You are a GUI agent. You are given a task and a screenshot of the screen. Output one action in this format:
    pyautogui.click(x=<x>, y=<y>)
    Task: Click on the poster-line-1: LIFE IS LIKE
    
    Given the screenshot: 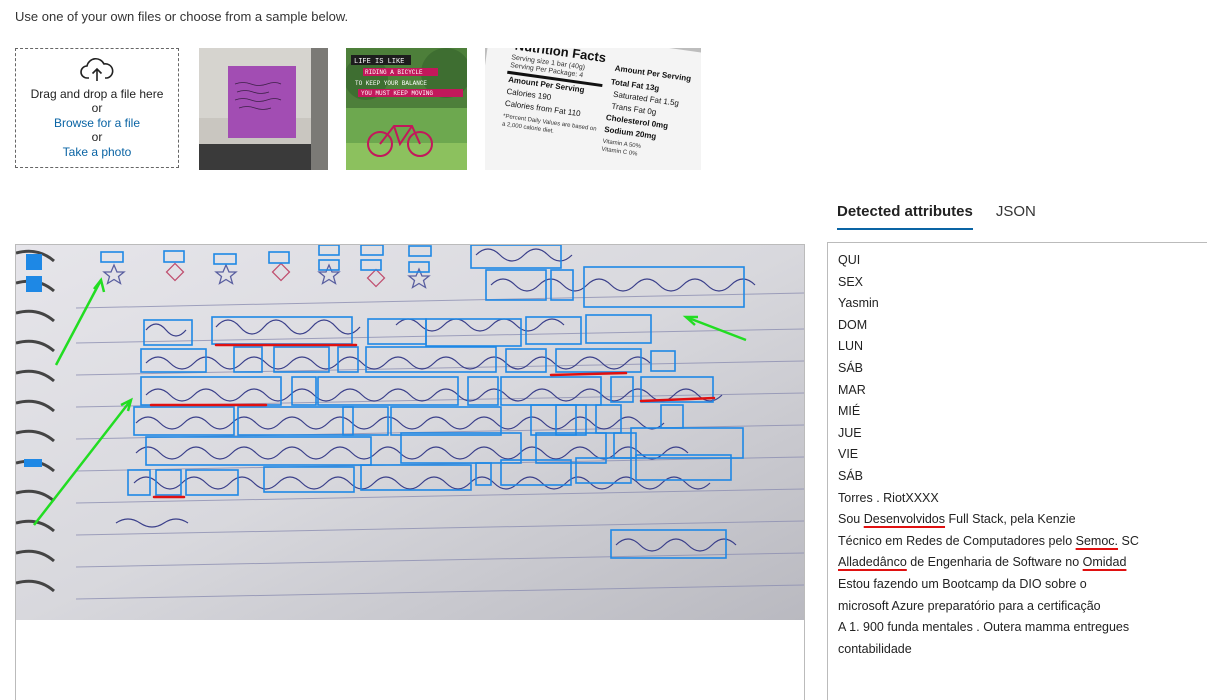 What is the action you would take?
    pyautogui.click(x=379, y=62)
    